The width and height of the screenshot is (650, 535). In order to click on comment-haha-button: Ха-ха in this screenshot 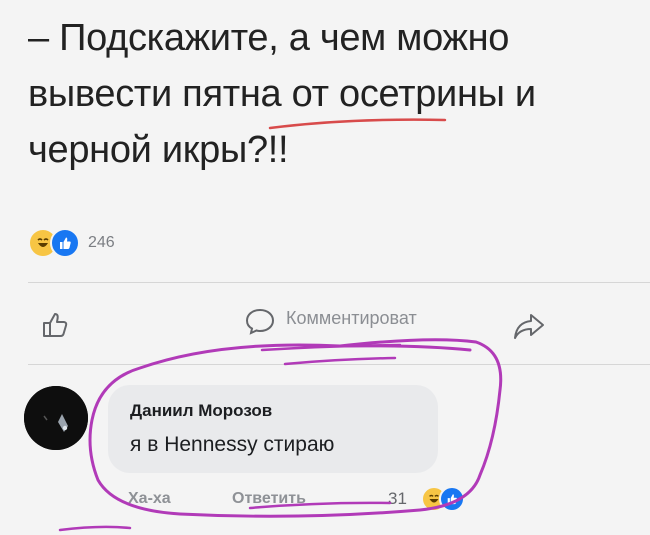, I will do `click(149, 499)`.